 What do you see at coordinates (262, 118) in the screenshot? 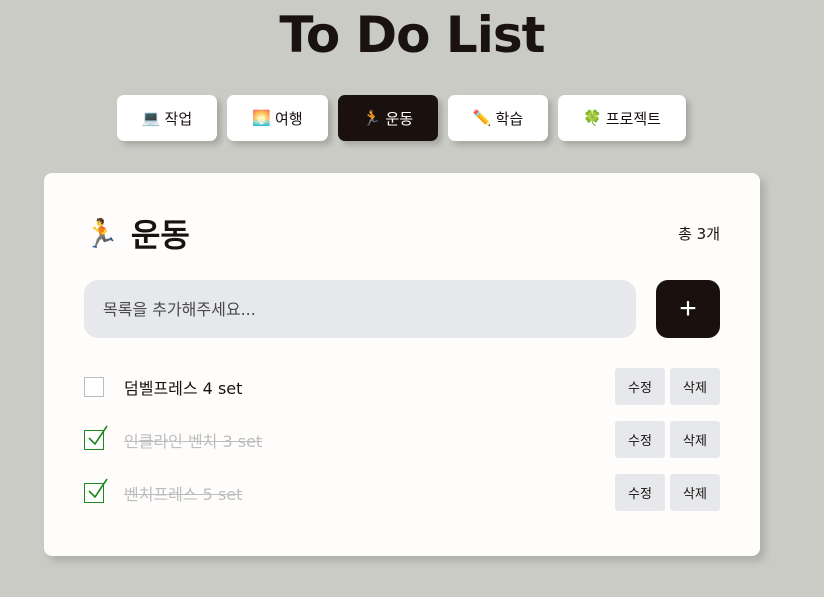
I see `sunrise-icon: 🌅` at bounding box center [262, 118].